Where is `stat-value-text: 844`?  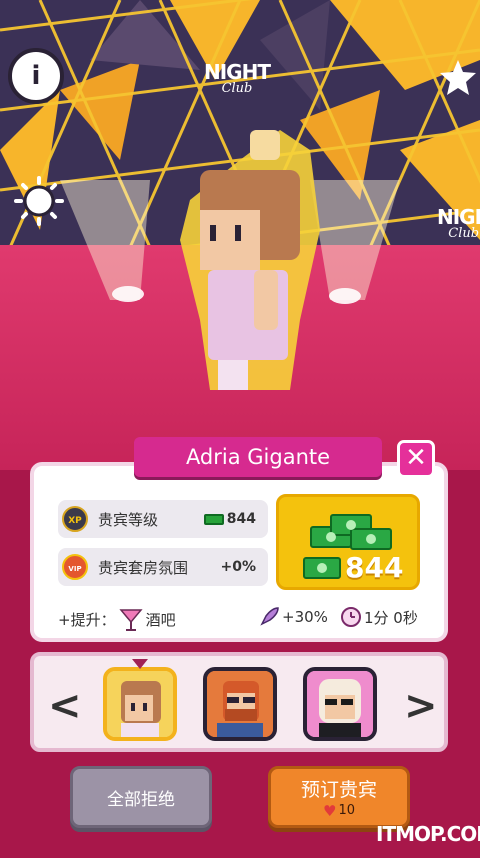
stat-value-text: 844 is located at coordinates (241, 519).